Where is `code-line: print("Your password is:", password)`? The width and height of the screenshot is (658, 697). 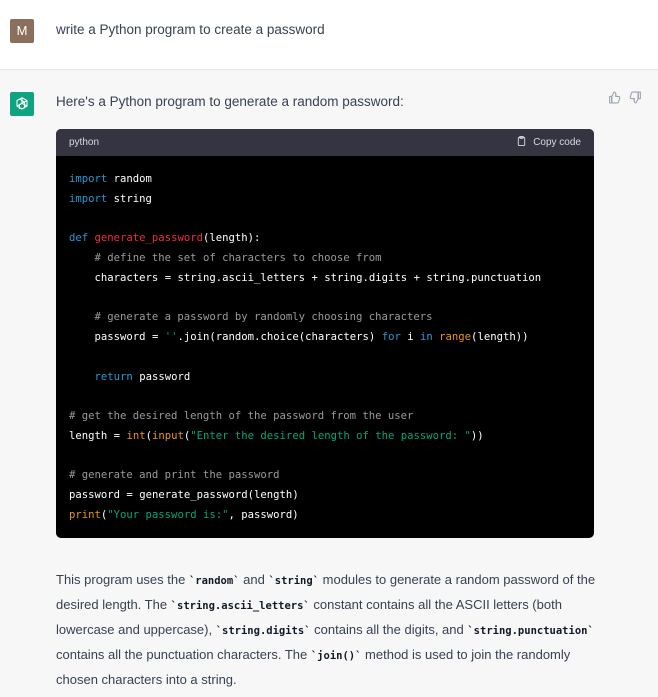
code-line: print("Your password is:", password) is located at coordinates (184, 514).